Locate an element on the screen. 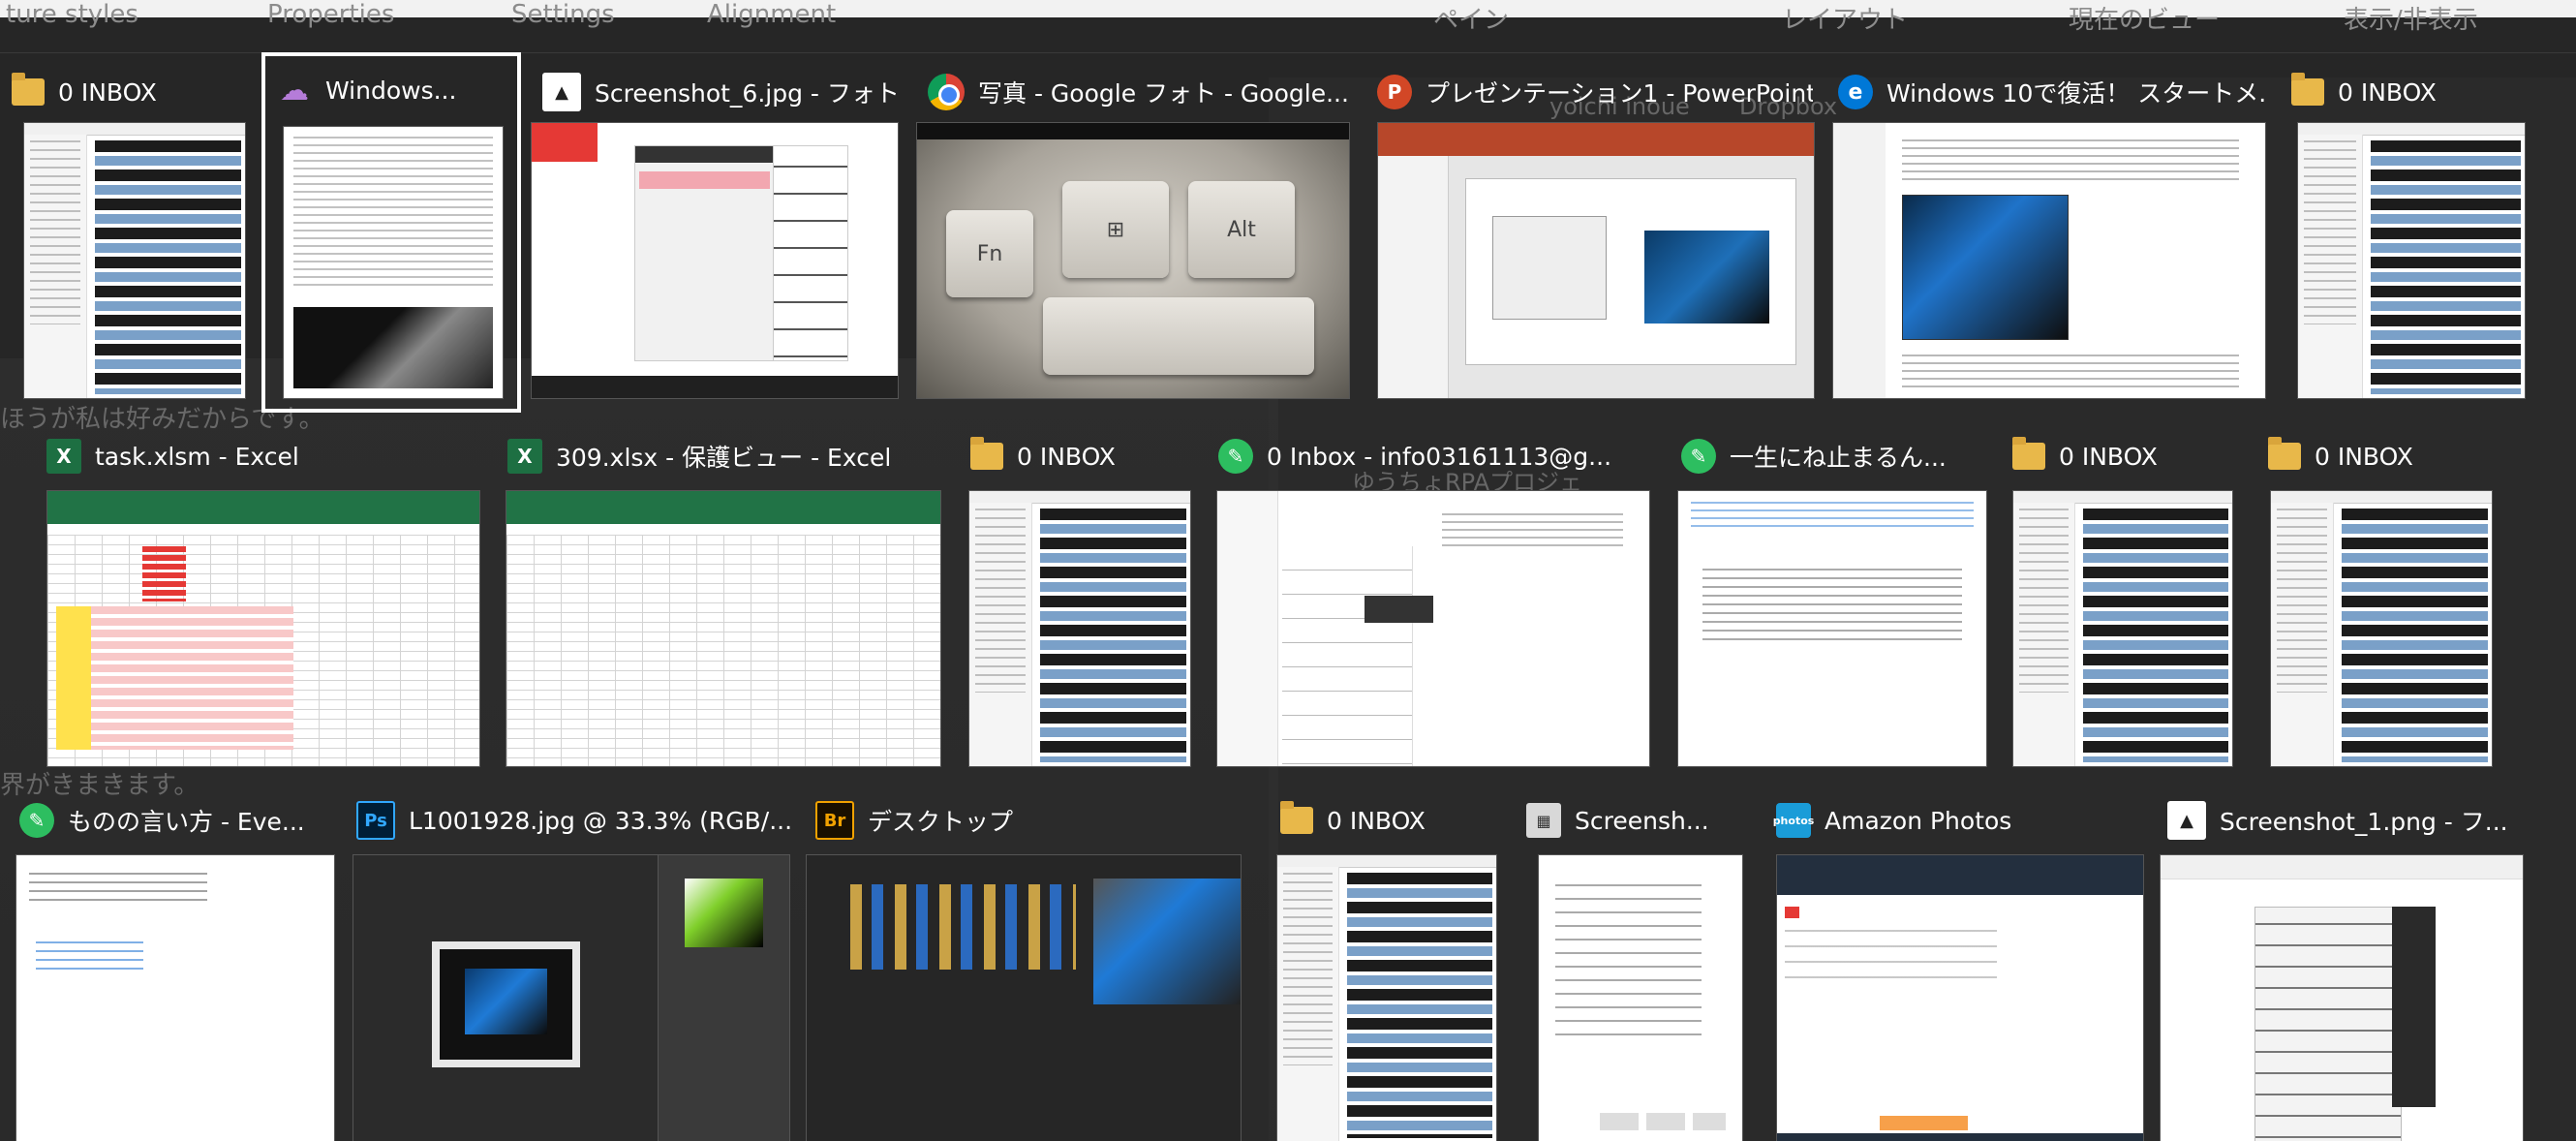 The image size is (2576, 1141). photoshop-icon: Ps is located at coordinates (375, 820).